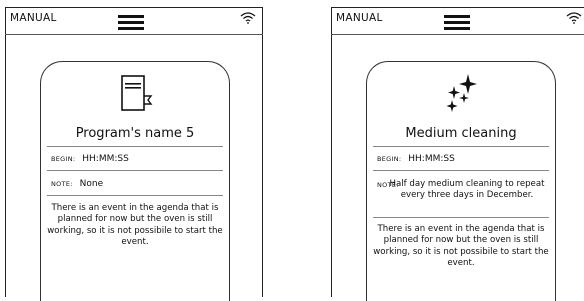 Image resolution: width=584 pixels, height=301 pixels. I want to click on note-key: NOTE:, so click(62, 184).